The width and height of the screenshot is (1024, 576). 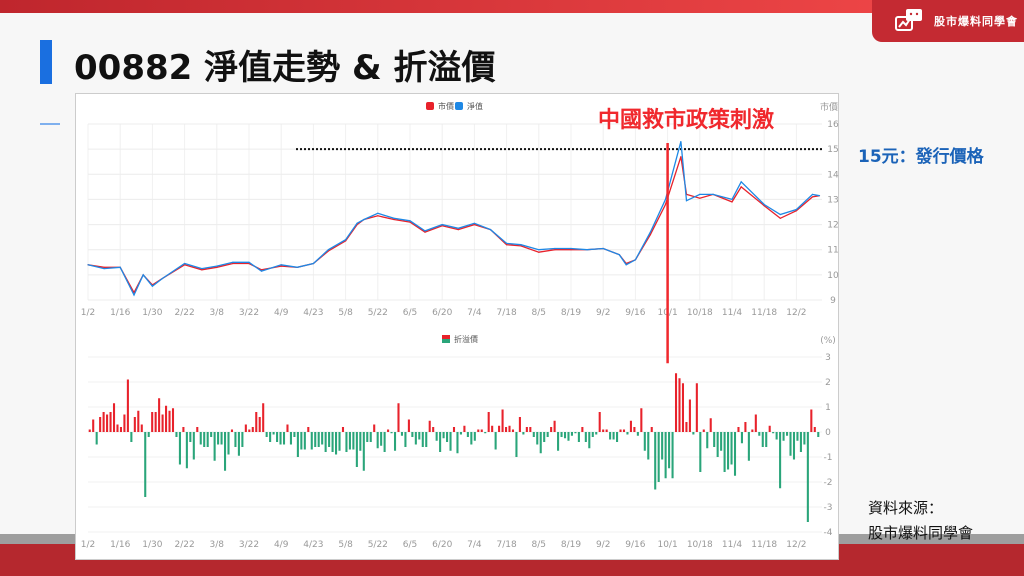 I want to click on bar-x-tick-label: 1/2, so click(x=88, y=545).